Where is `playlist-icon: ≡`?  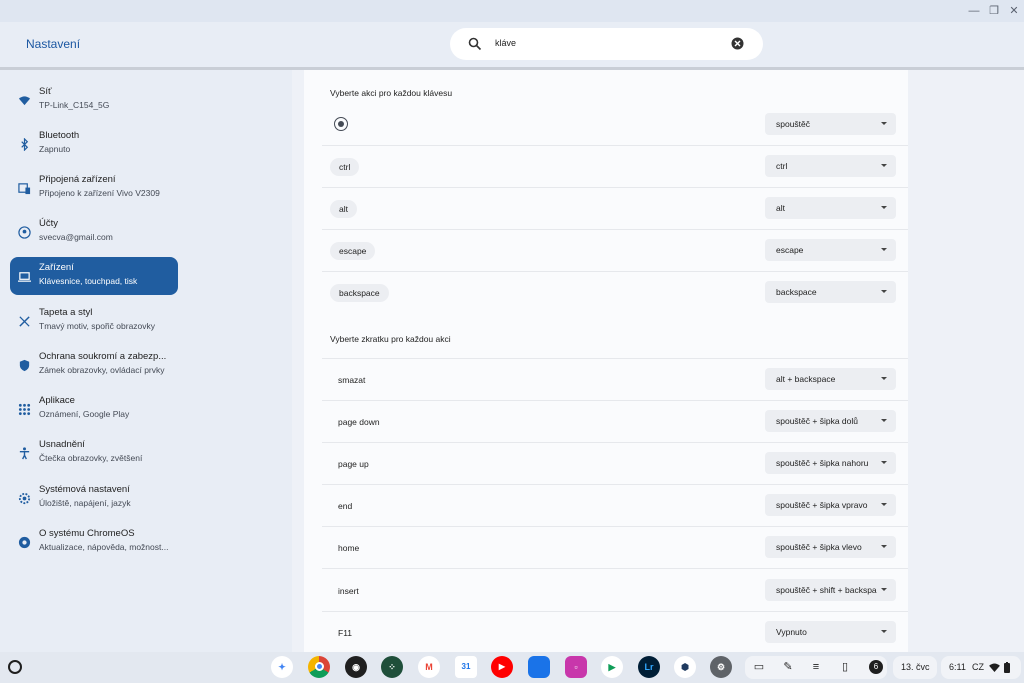 playlist-icon: ≡ is located at coordinates (816, 667).